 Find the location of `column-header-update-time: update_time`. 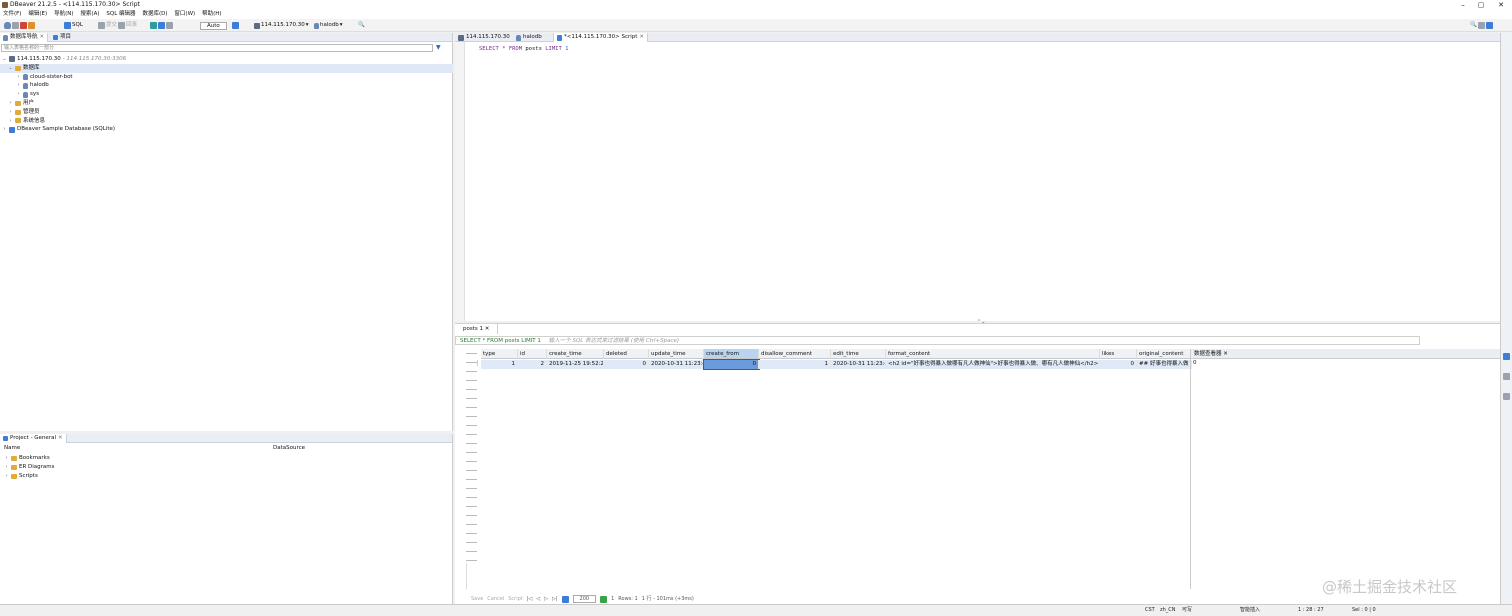

column-header-update-time: update_time is located at coordinates (676, 354).